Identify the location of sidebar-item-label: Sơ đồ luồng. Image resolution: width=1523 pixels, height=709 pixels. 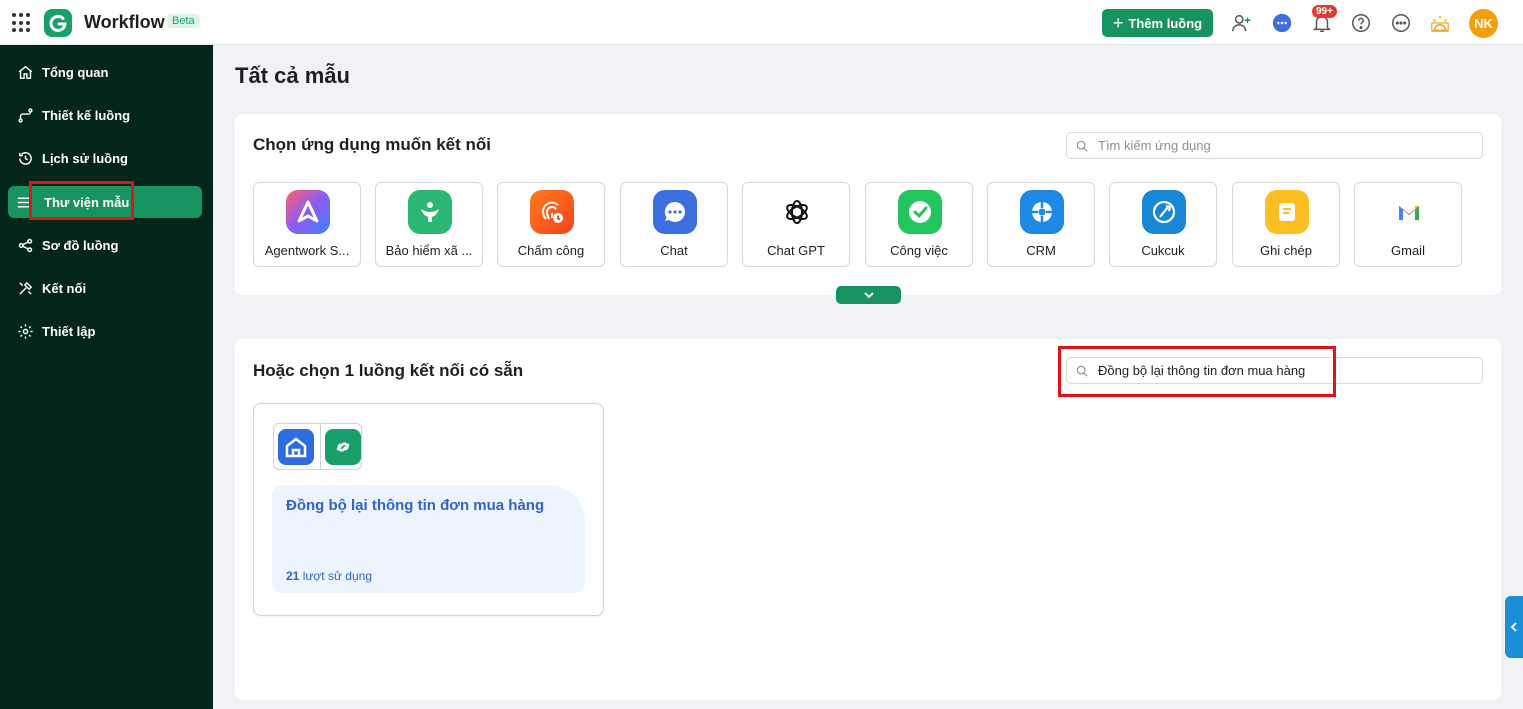
(80, 245).